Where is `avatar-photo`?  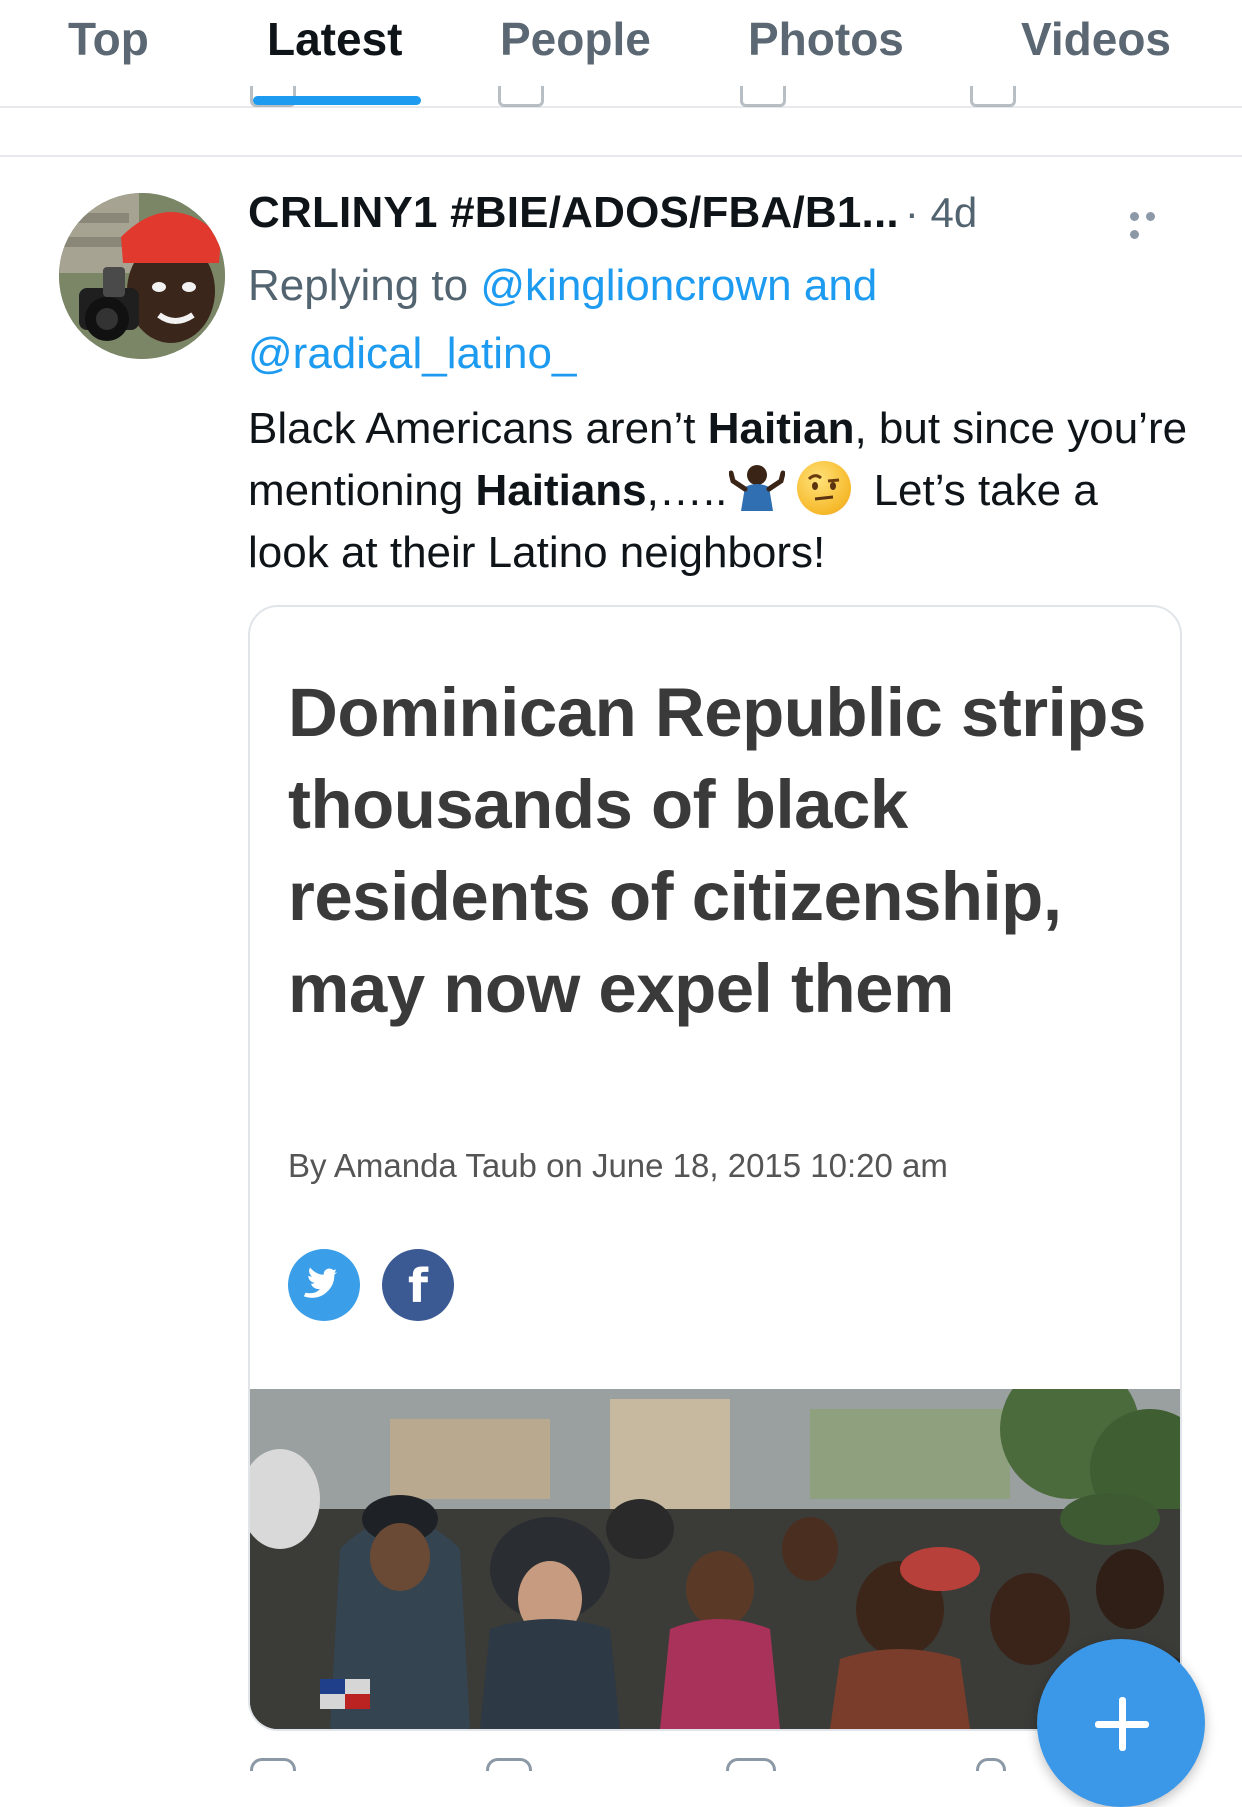
avatar-photo is located at coordinates (142, 276).